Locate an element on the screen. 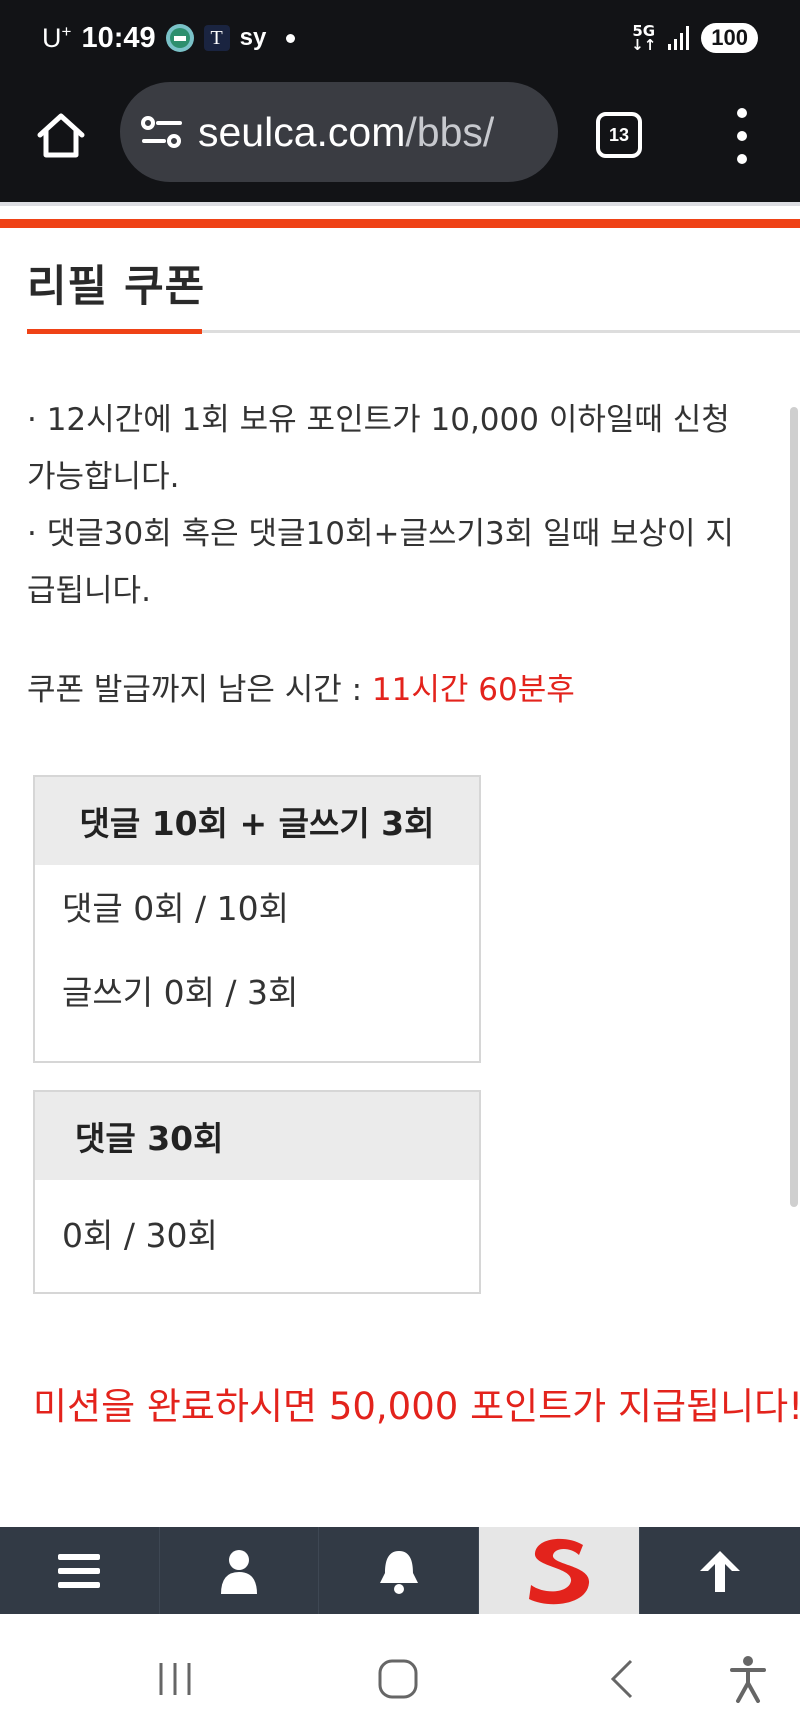  sy-app-label: sy is located at coordinates (253, 37).